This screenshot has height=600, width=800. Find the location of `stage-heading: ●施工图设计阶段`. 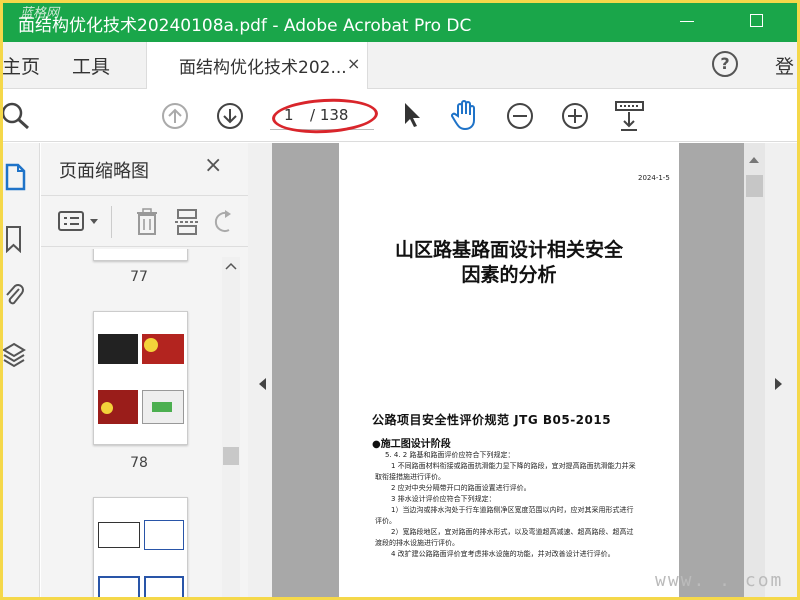

stage-heading: ●施工图设计阶段 is located at coordinates (411, 444).